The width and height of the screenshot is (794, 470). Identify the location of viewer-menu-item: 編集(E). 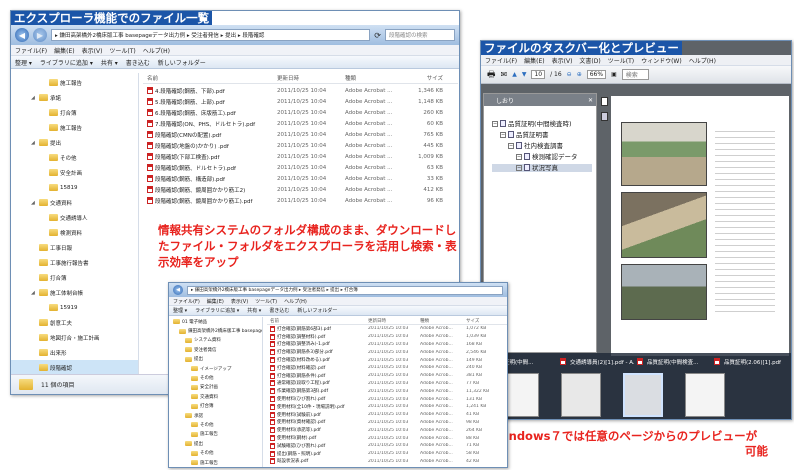
(534, 60).